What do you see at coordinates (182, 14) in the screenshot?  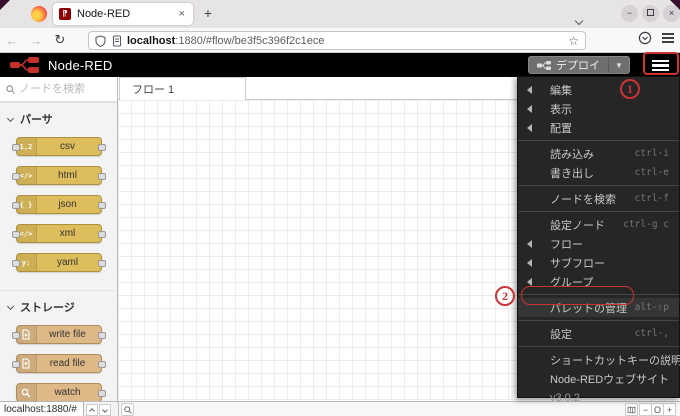 I see `tab-close-icon: ×` at bounding box center [182, 14].